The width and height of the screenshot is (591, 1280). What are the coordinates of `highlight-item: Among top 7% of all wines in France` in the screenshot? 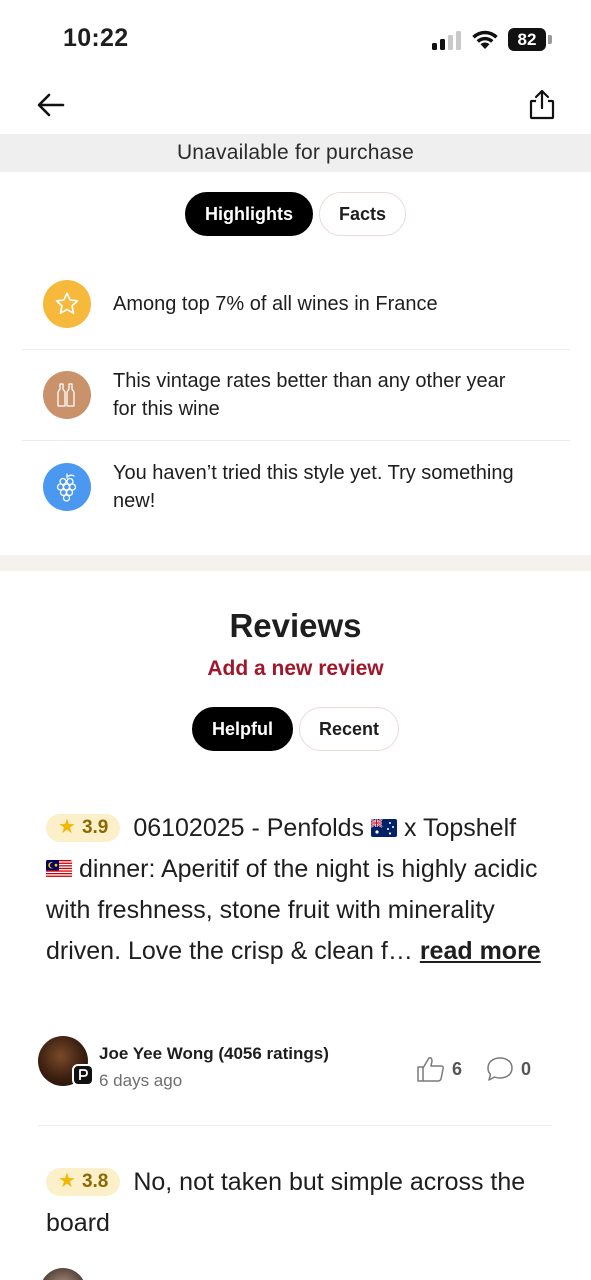 It's located at (296, 304).